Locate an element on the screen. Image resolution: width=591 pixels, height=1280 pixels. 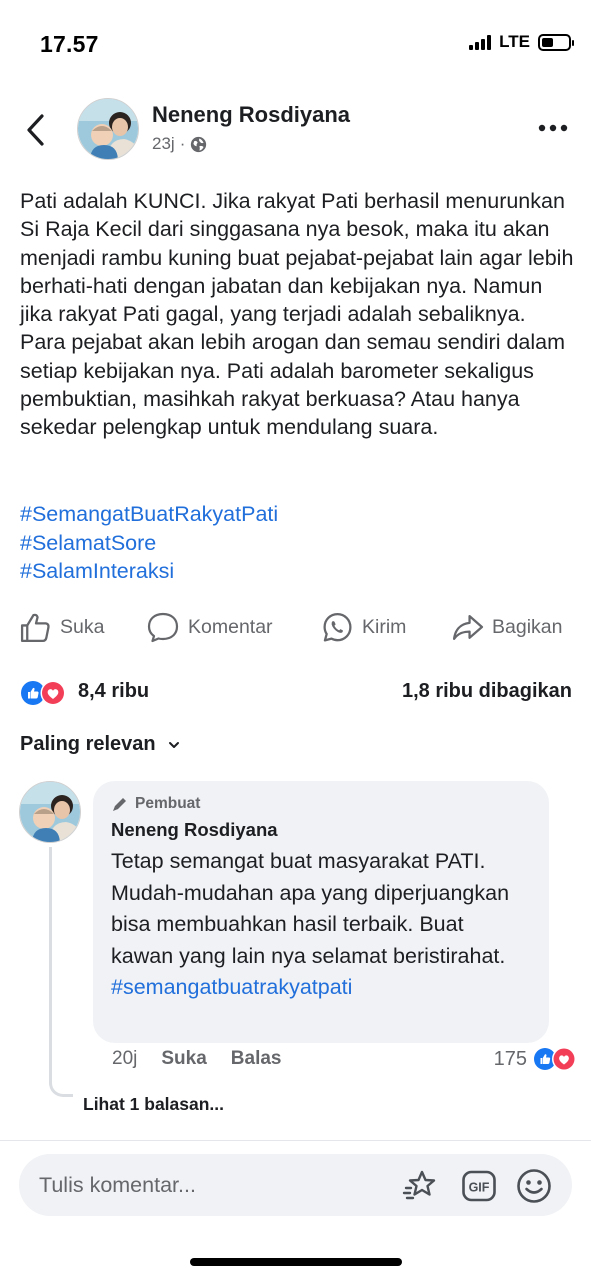
commenter-avatar is located at coordinates (50, 812).